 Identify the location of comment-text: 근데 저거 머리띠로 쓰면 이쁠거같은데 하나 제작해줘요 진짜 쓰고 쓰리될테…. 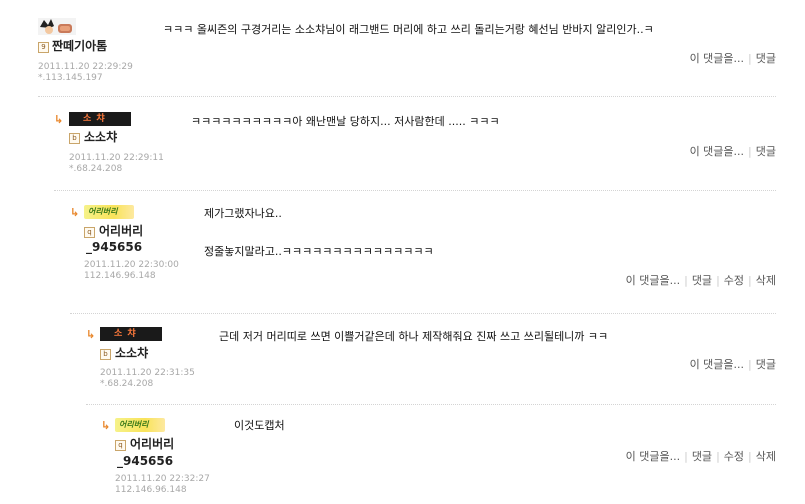
(414, 336).